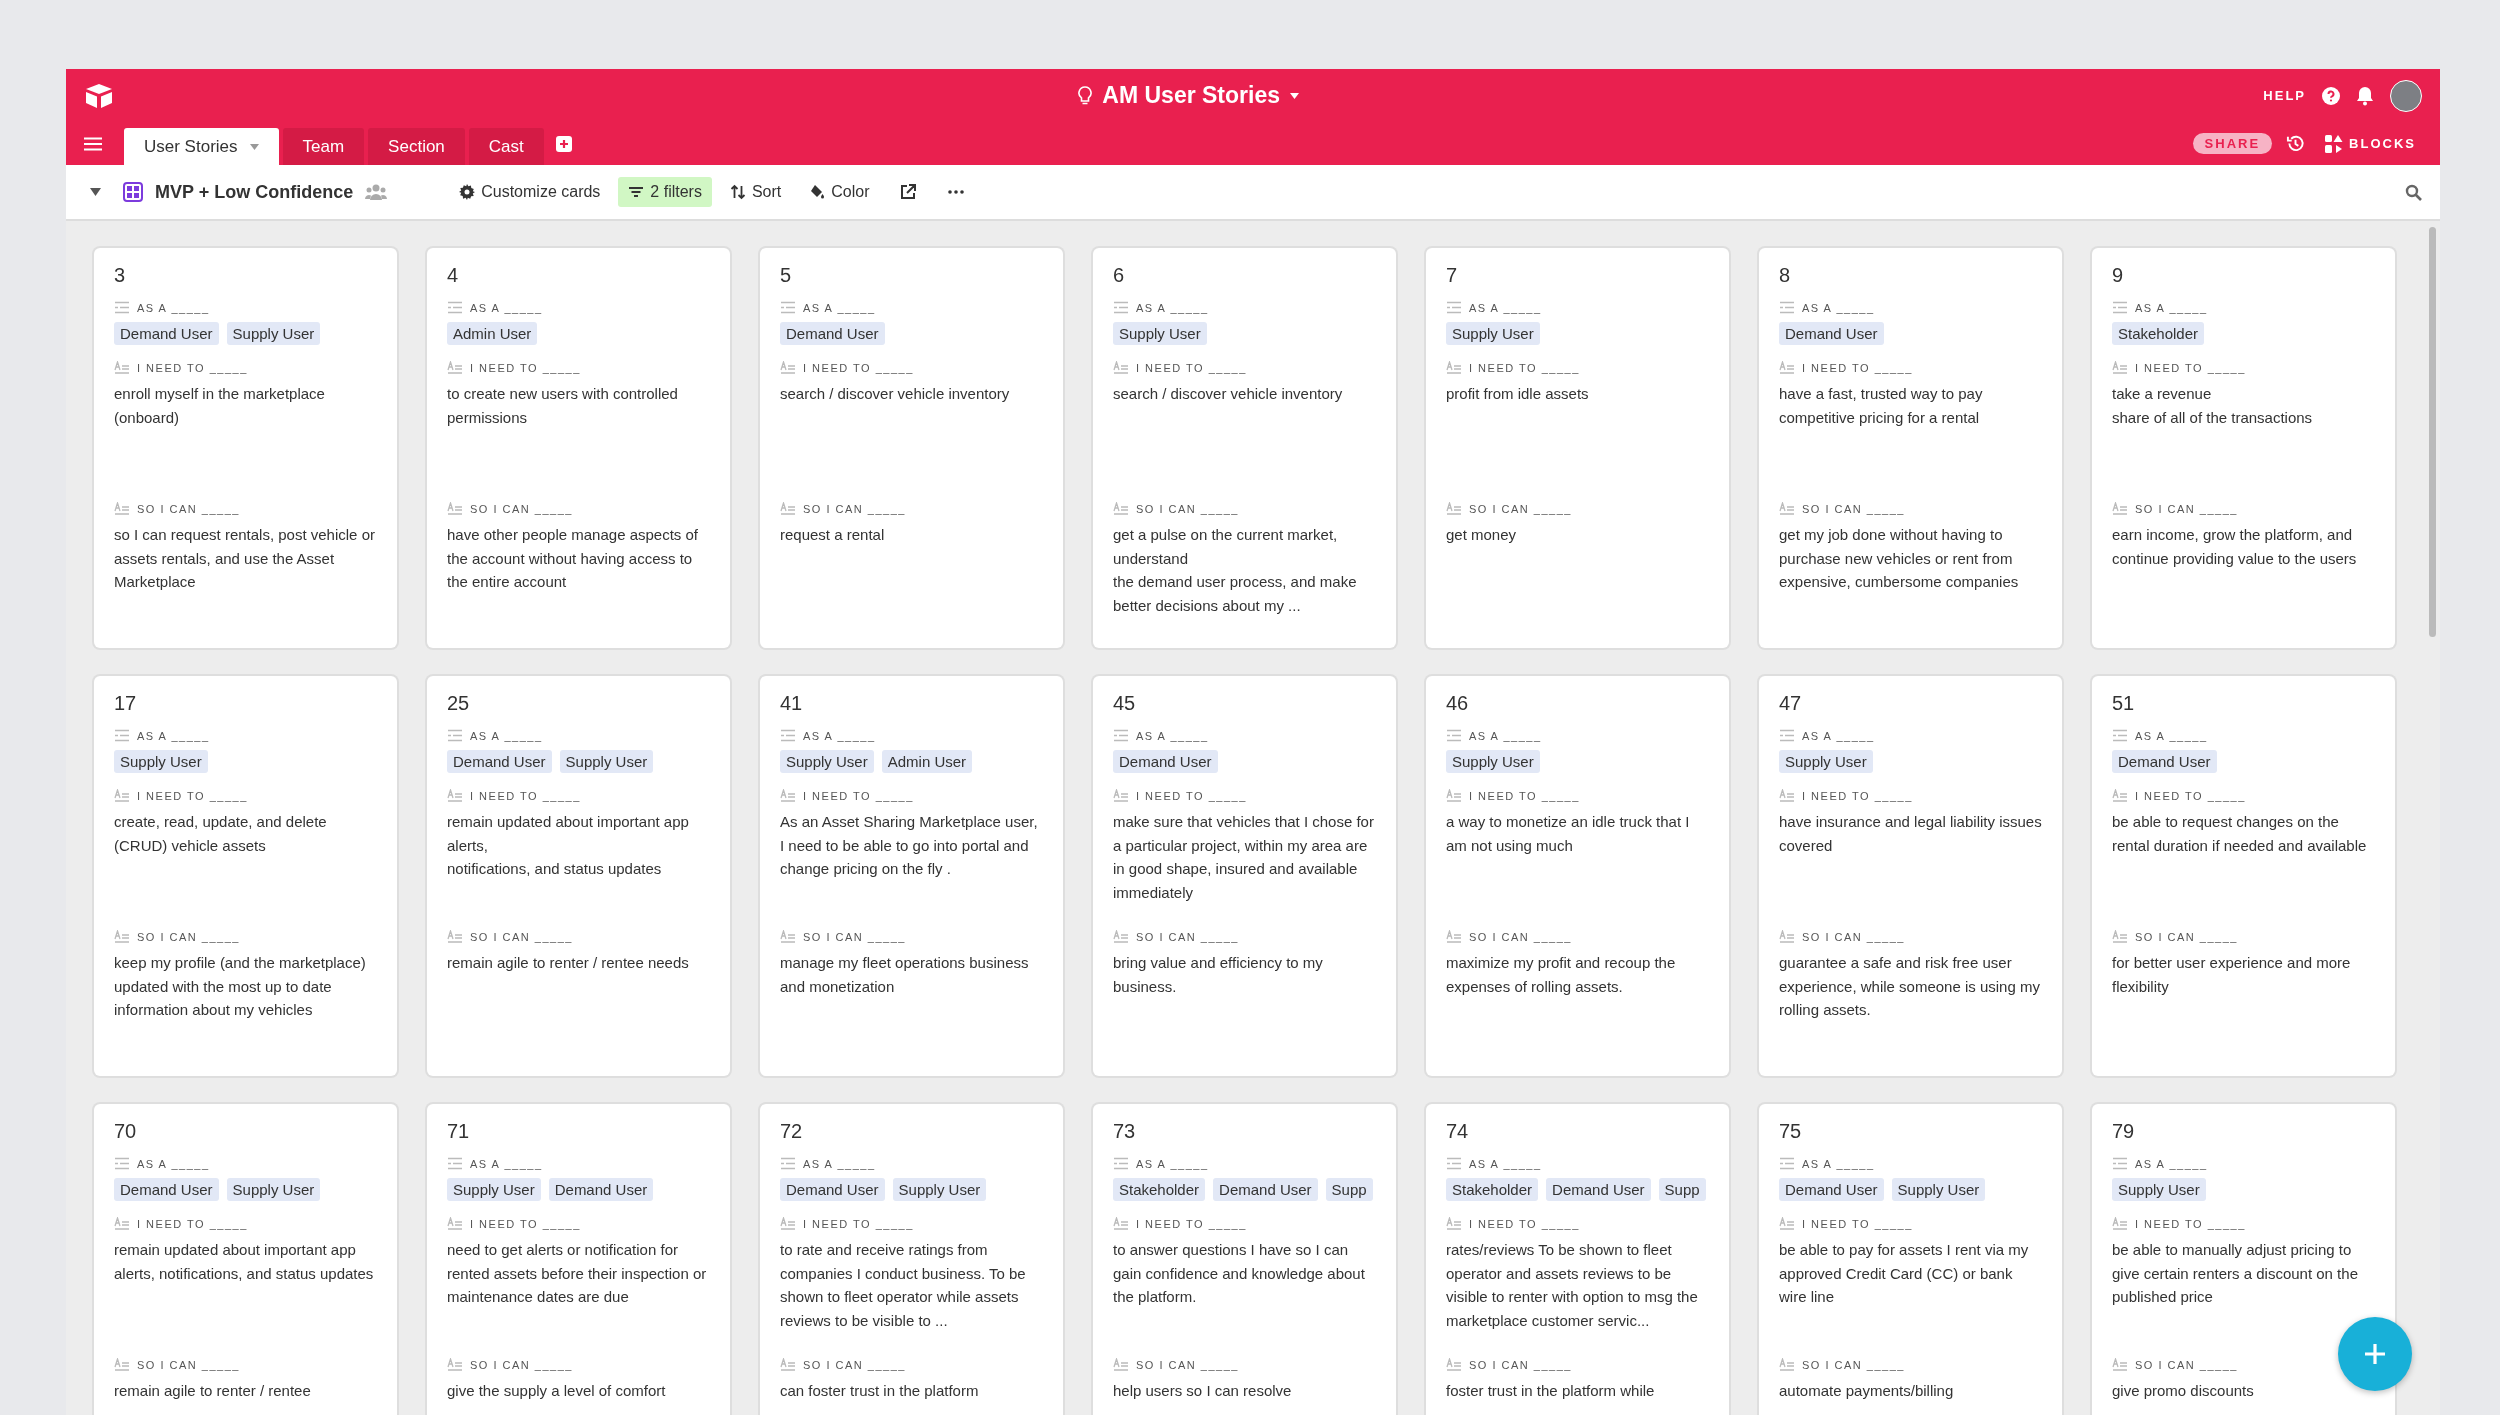  Describe the element at coordinates (2406, 95) in the screenshot. I see `user-avatar` at that location.